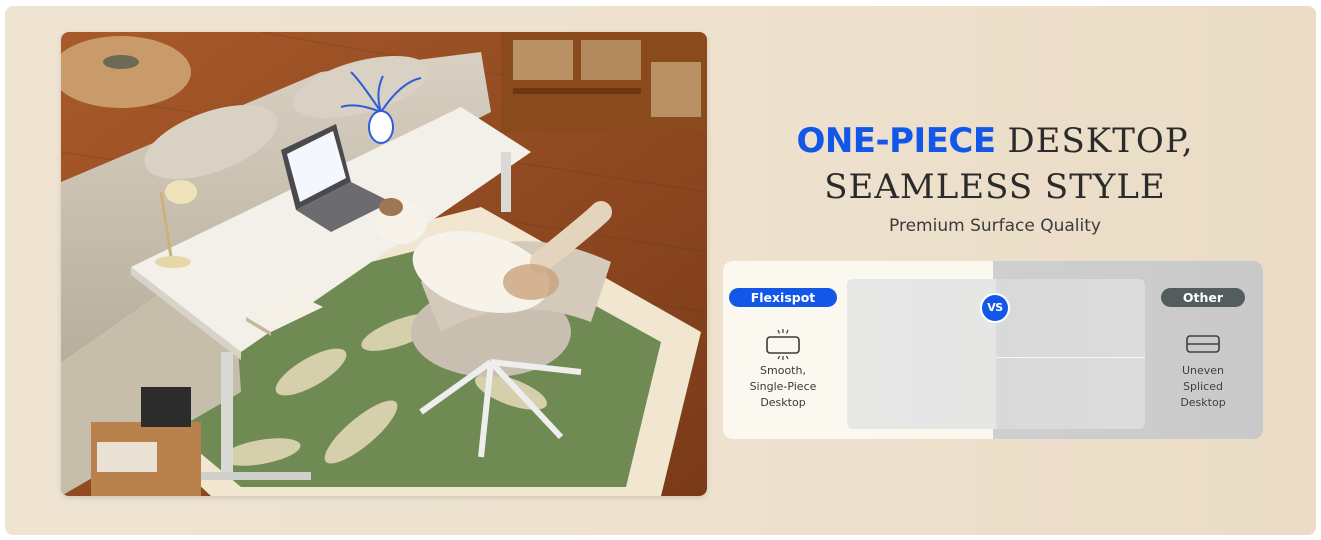 Image resolution: width=1321 pixels, height=540 pixels. What do you see at coordinates (1070, 357) in the screenshot?
I see `splice-seam` at bounding box center [1070, 357].